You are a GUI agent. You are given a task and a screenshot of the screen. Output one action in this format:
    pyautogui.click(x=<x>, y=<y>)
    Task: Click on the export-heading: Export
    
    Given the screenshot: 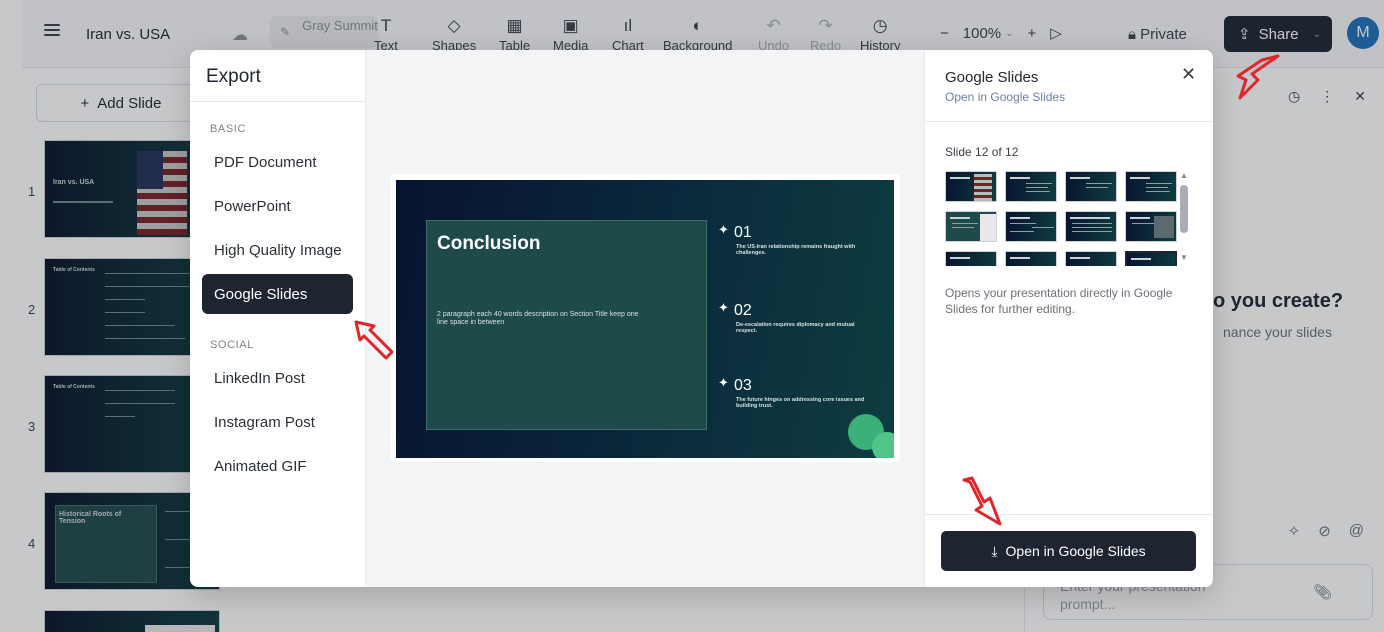 What is the action you would take?
    pyautogui.click(x=233, y=76)
    